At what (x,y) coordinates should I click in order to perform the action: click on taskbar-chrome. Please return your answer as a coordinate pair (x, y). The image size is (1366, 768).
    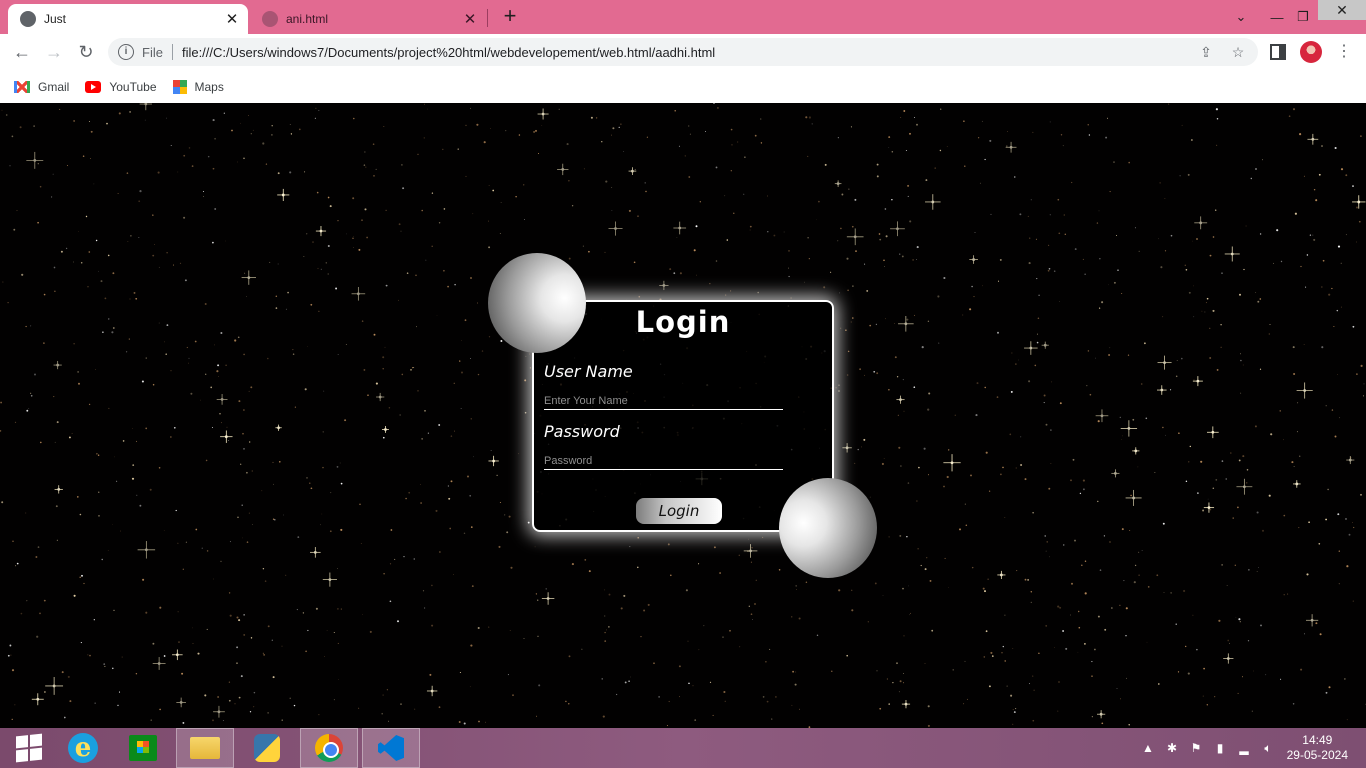
    Looking at the image, I should click on (329, 748).